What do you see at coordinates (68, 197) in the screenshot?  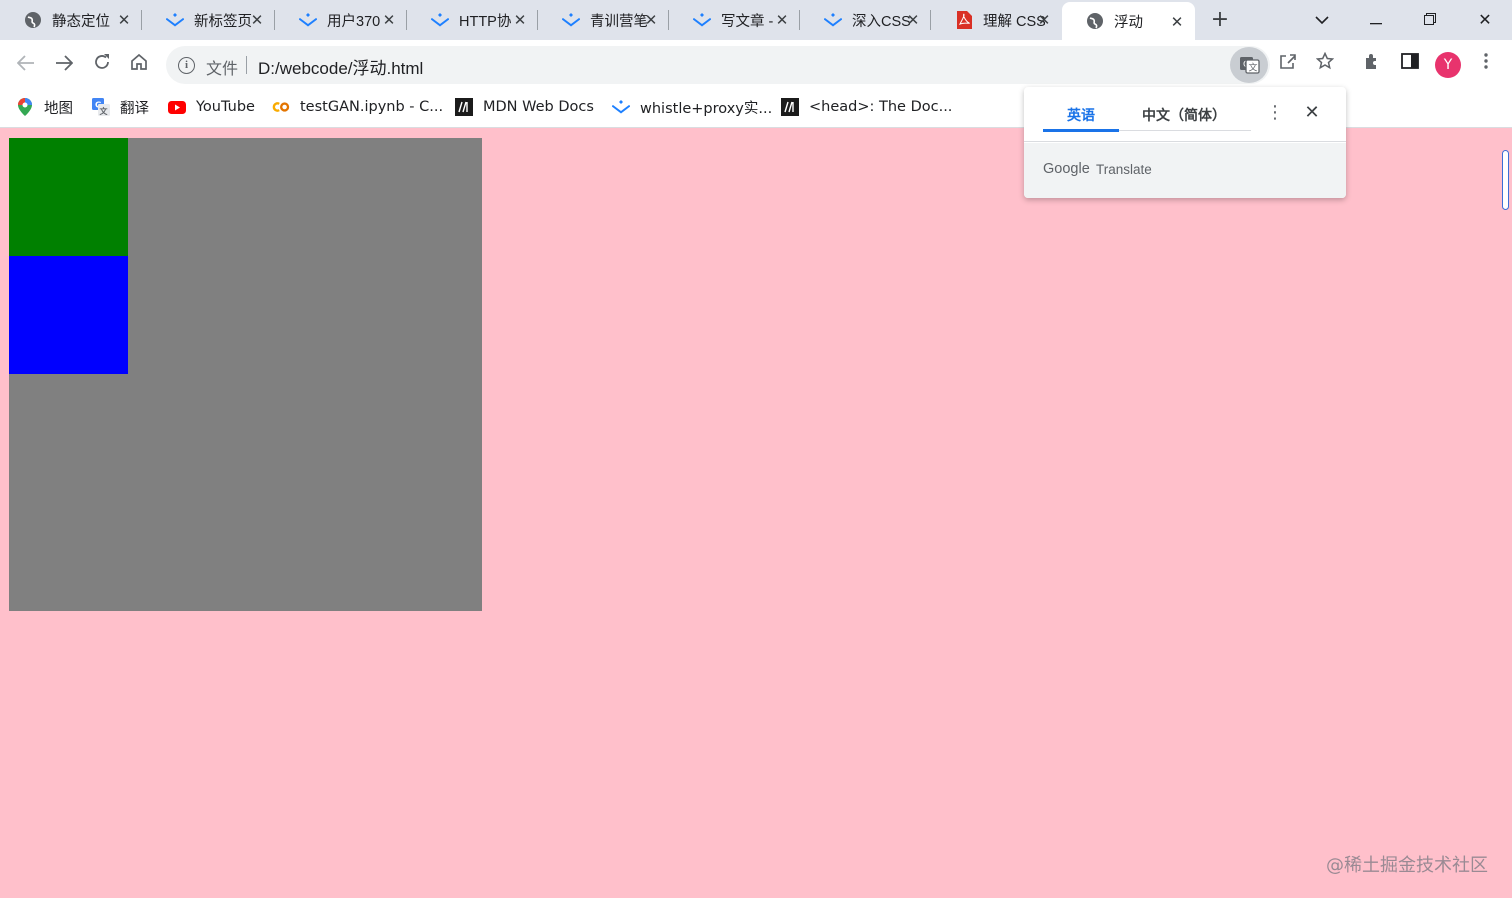 I see `green-float-box` at bounding box center [68, 197].